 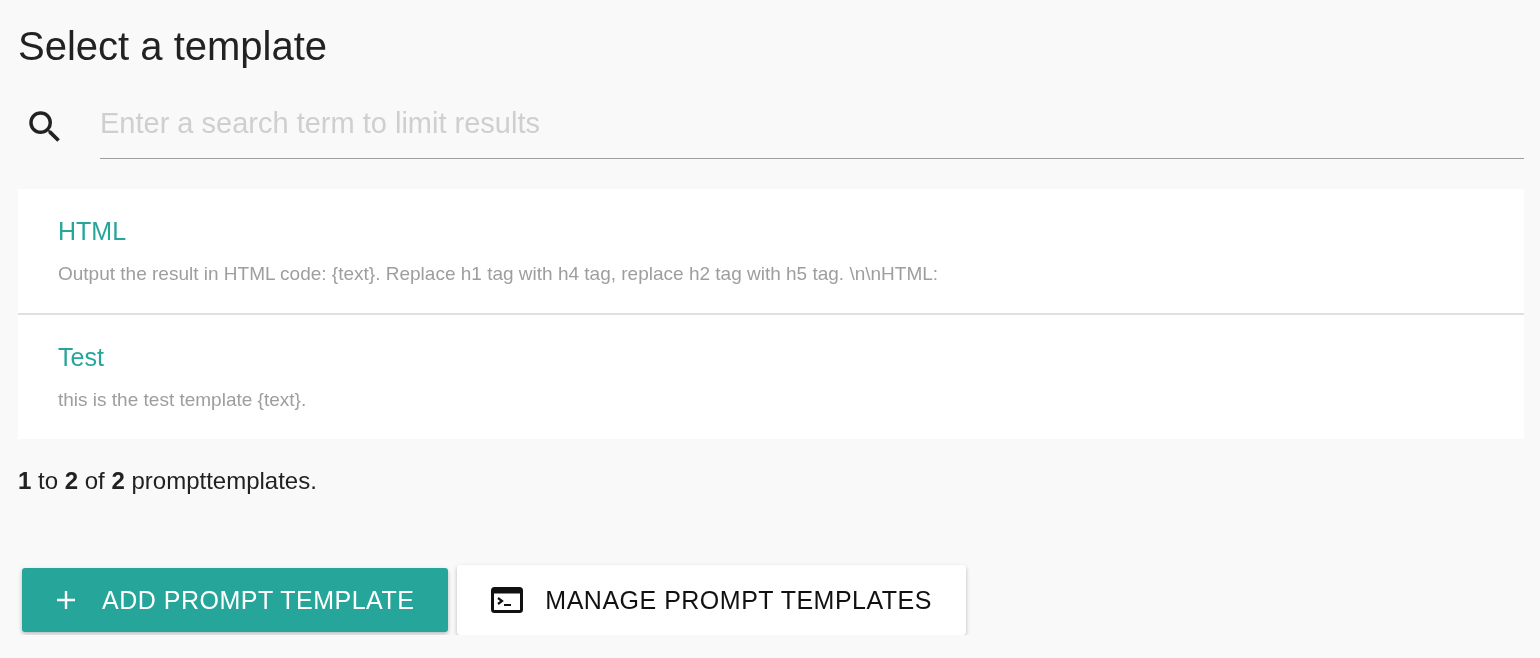 What do you see at coordinates (66, 600) in the screenshot?
I see `plus-icon` at bounding box center [66, 600].